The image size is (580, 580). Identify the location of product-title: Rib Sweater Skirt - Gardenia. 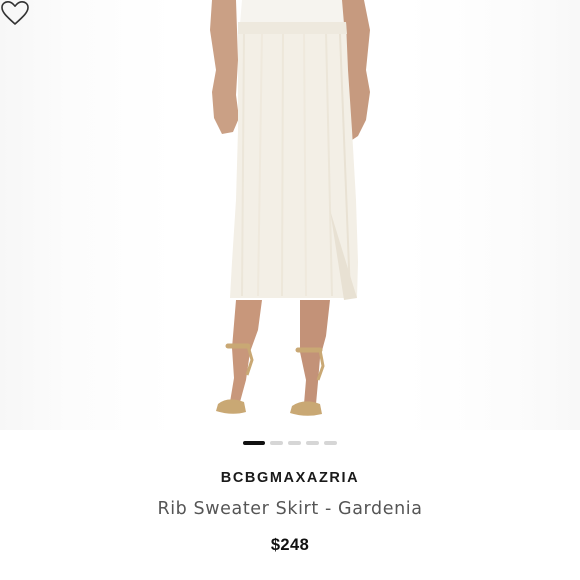
(290, 509).